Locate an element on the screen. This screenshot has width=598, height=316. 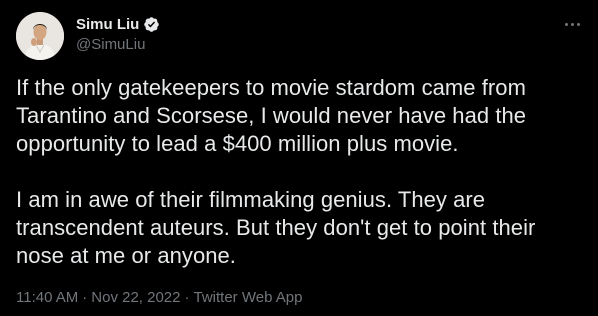
verified-badge-icon is located at coordinates (151, 24).